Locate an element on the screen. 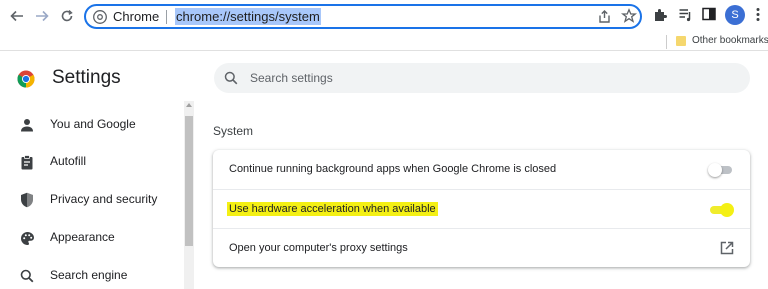  arrow-left-icon is located at coordinates (16, 16).